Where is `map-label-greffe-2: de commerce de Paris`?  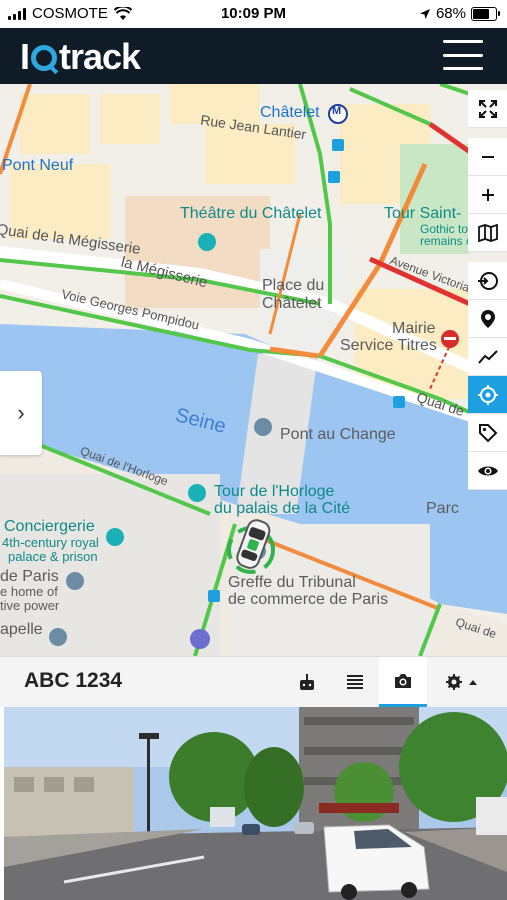 map-label-greffe-2: de commerce de Paris is located at coordinates (308, 599).